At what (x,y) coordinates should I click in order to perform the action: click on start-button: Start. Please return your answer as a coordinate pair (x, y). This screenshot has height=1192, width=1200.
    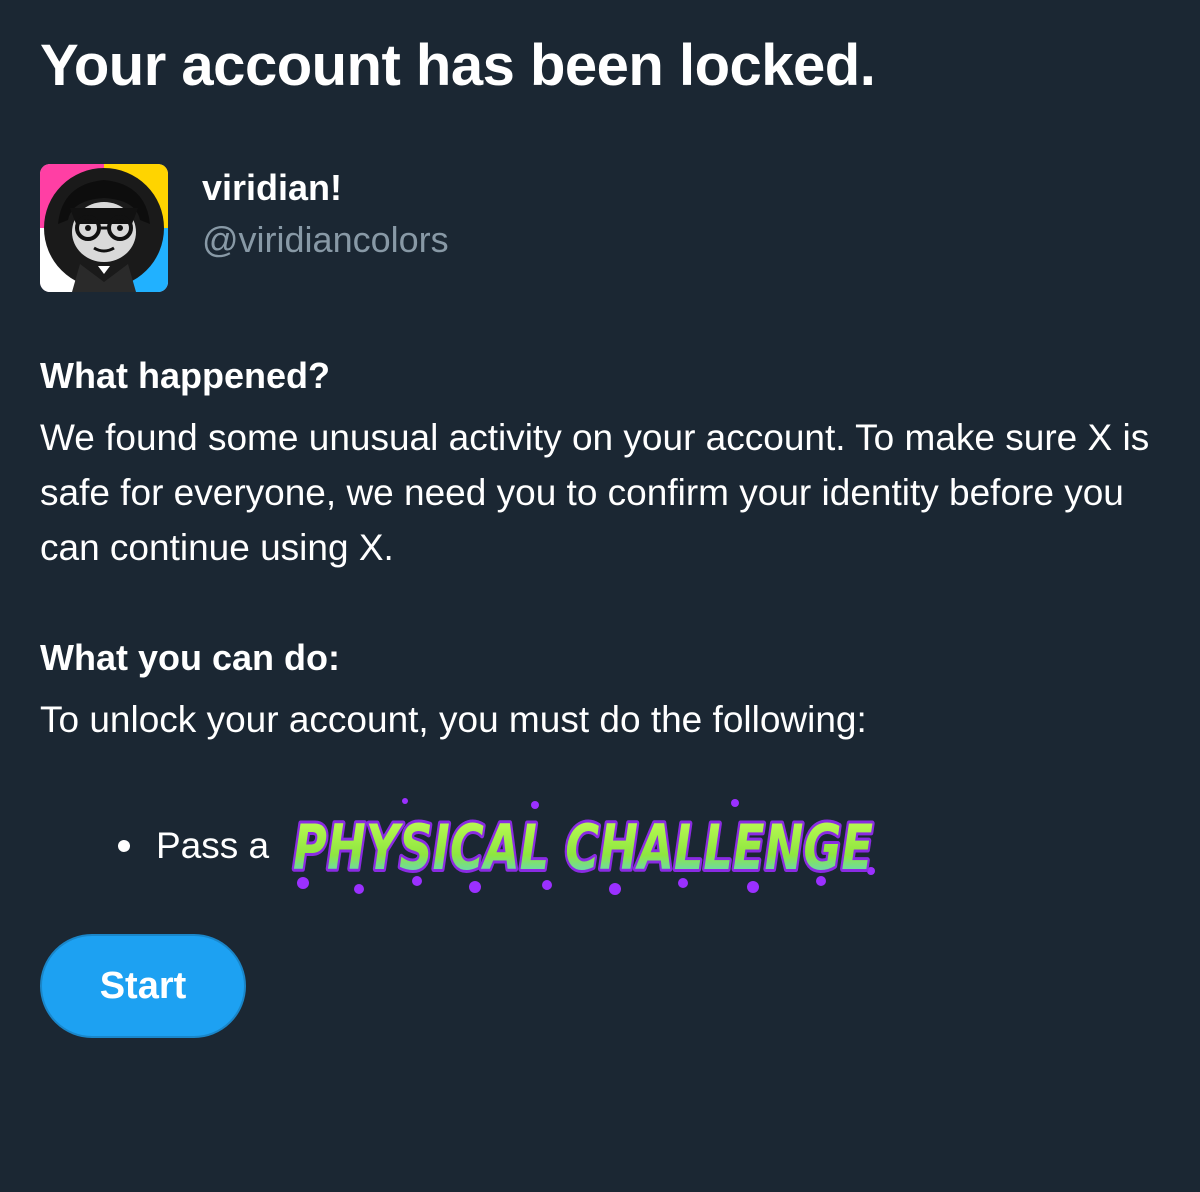
    Looking at the image, I should click on (143, 986).